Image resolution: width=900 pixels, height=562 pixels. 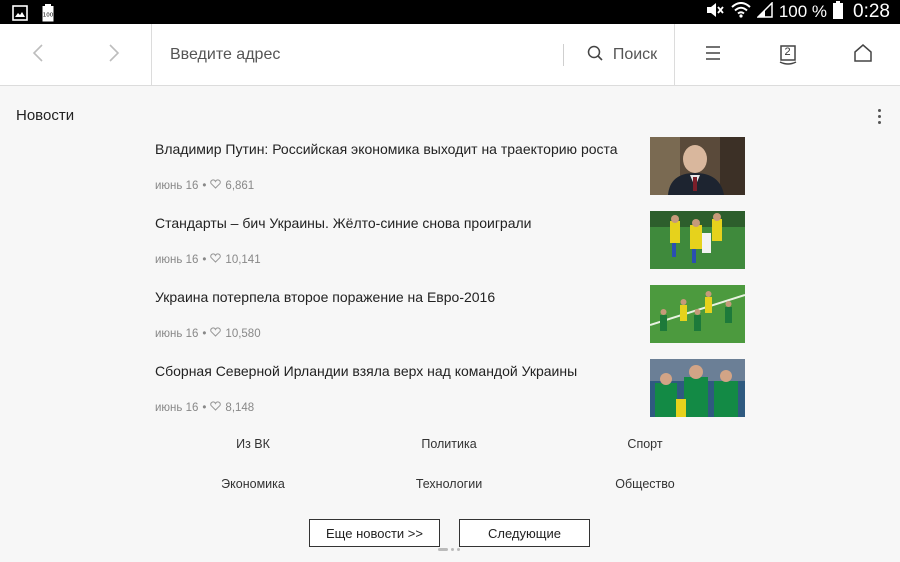 What do you see at coordinates (243, 333) in the screenshot?
I see `news-likes: 10,580` at bounding box center [243, 333].